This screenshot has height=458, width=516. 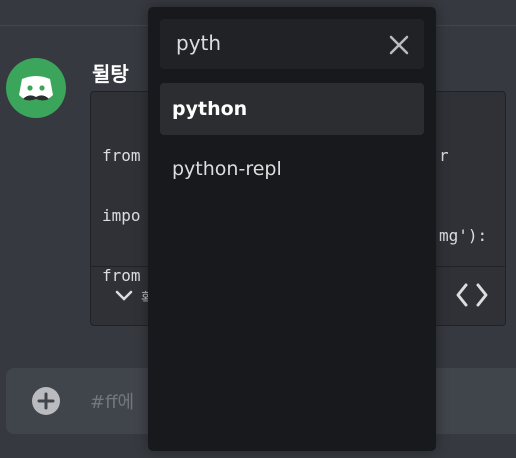 What do you see at coordinates (472, 295) in the screenshot?
I see `code-brackets-icon` at bounding box center [472, 295].